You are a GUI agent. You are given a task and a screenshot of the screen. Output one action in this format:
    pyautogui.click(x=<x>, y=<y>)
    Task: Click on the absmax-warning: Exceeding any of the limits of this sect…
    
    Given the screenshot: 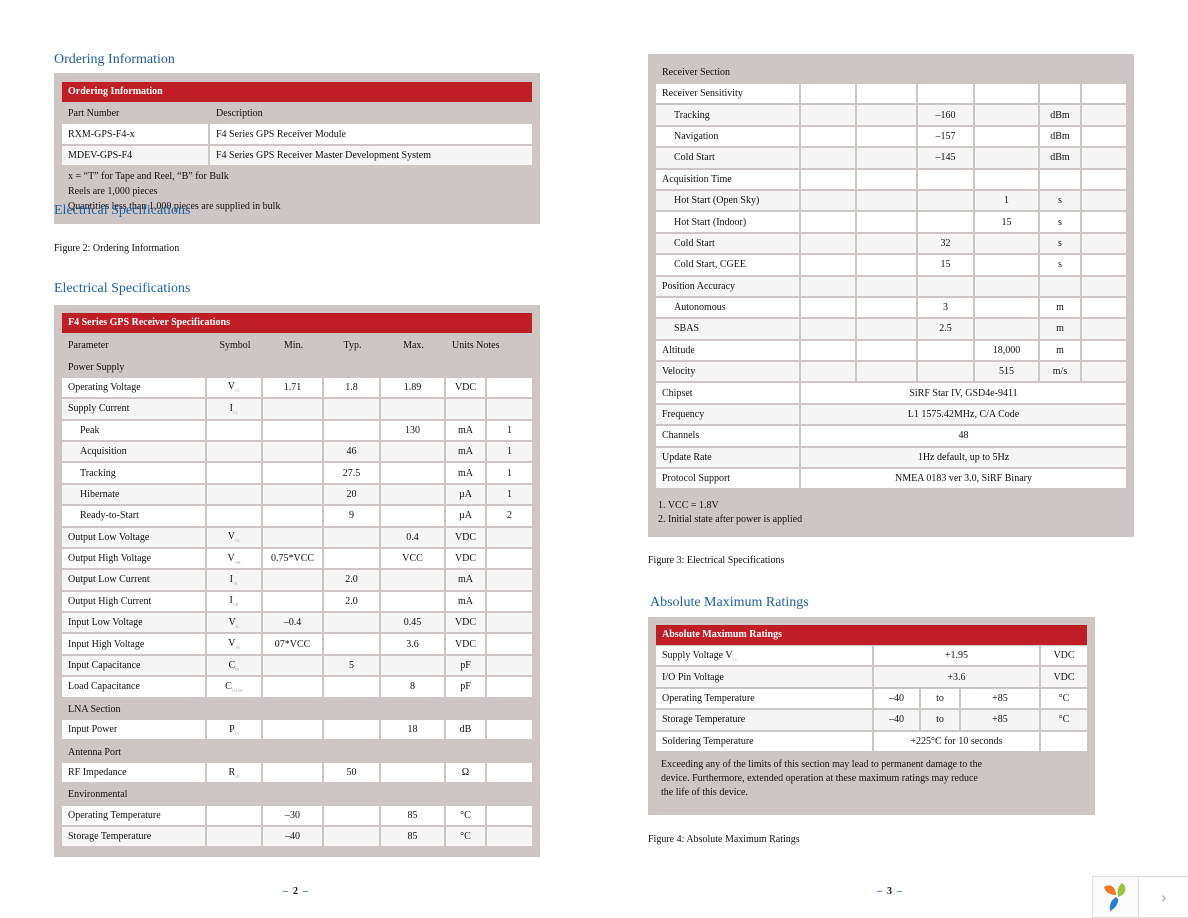 What is the action you would take?
    pyautogui.click(x=822, y=778)
    